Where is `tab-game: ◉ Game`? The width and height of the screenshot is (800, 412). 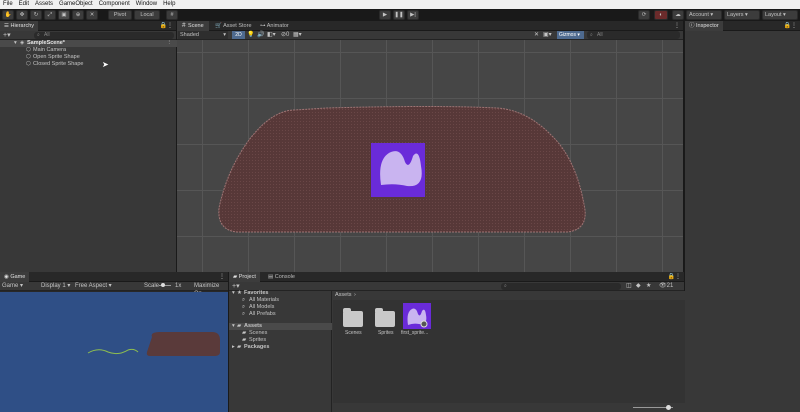 tab-game: ◉ Game is located at coordinates (15, 277).